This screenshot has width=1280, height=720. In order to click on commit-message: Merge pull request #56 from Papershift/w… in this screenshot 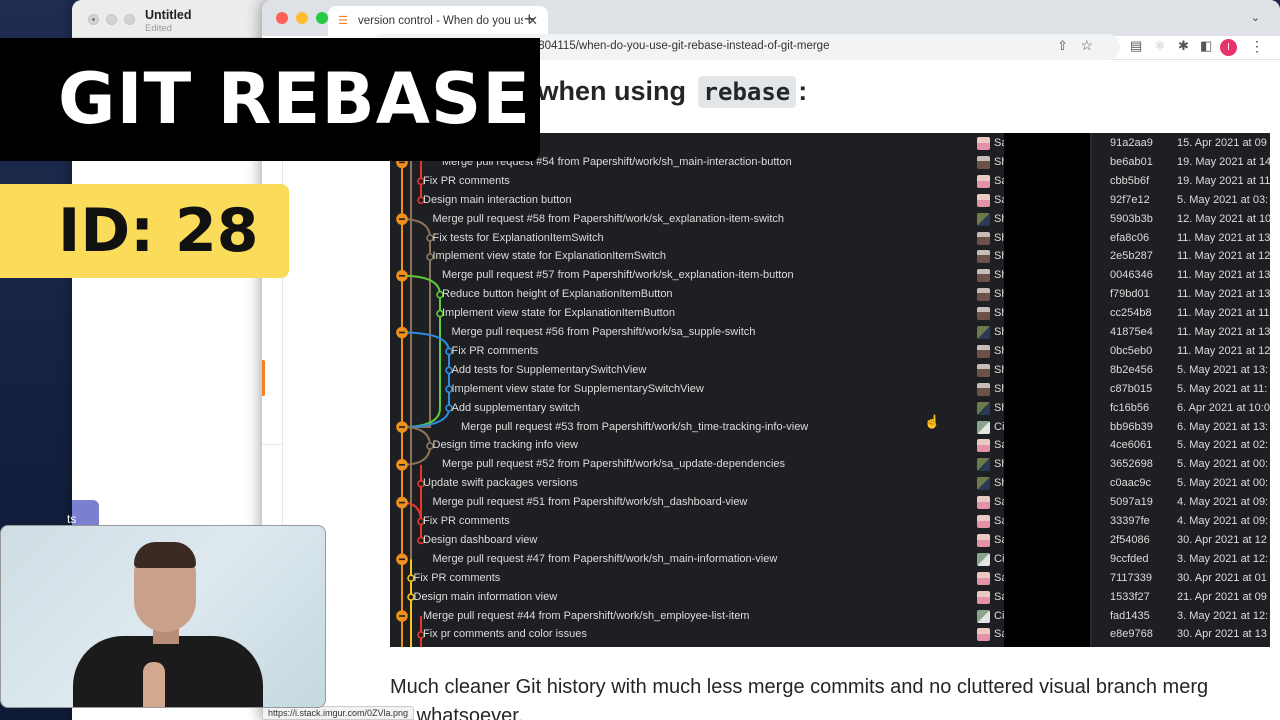, I will do `click(603, 332)`.